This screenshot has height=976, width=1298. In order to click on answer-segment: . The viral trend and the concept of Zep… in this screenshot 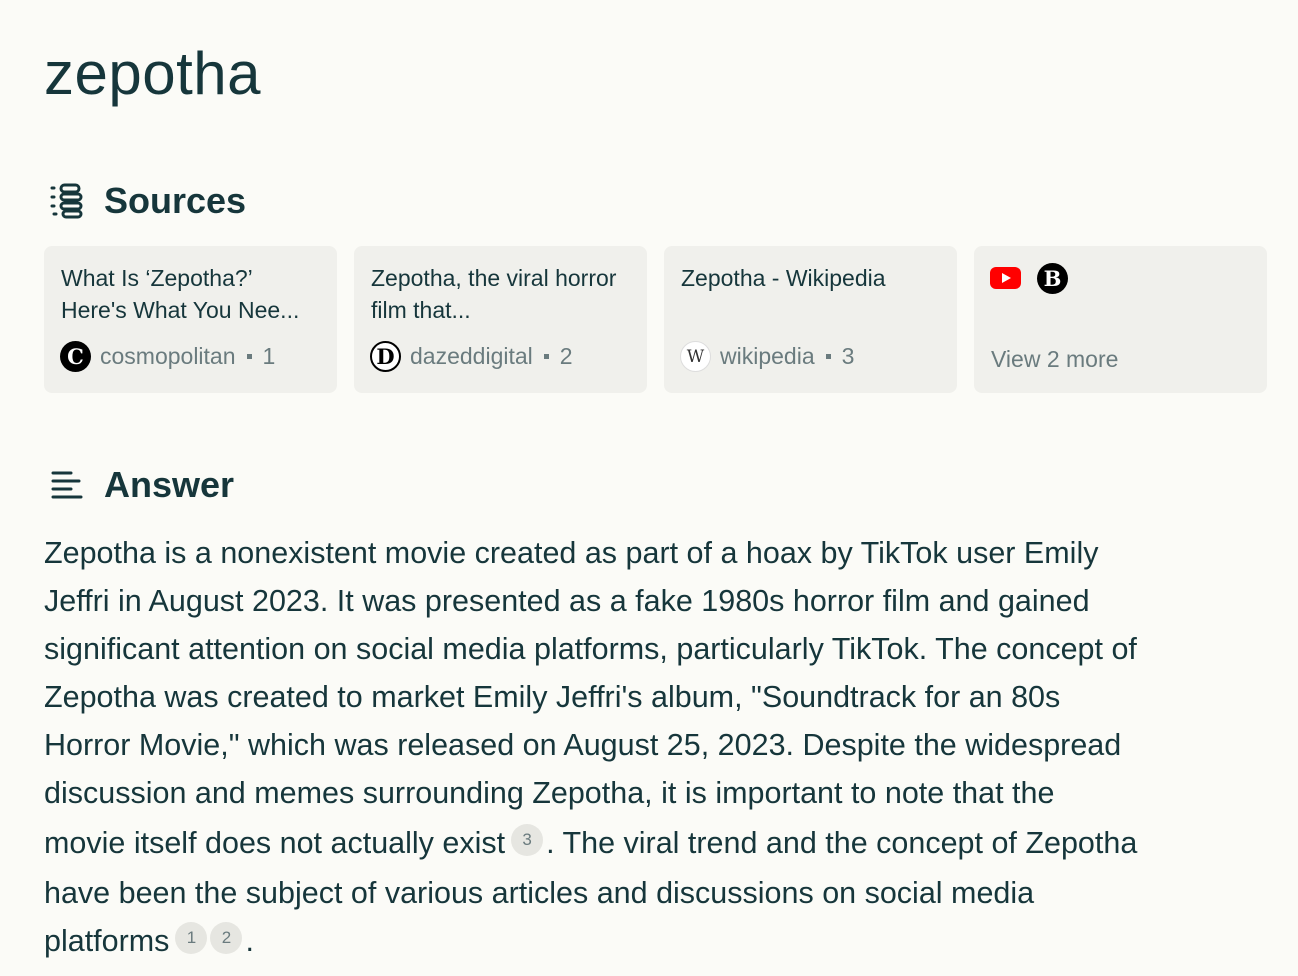, I will do `click(842, 843)`.